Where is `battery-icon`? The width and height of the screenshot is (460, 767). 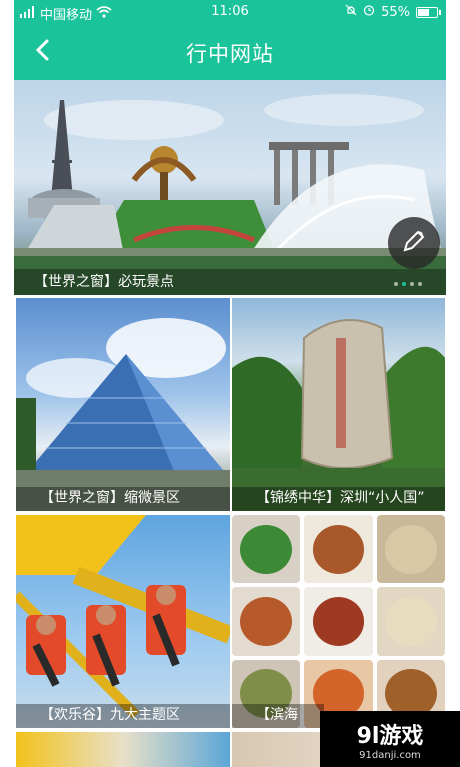
battery-icon is located at coordinates (428, 12).